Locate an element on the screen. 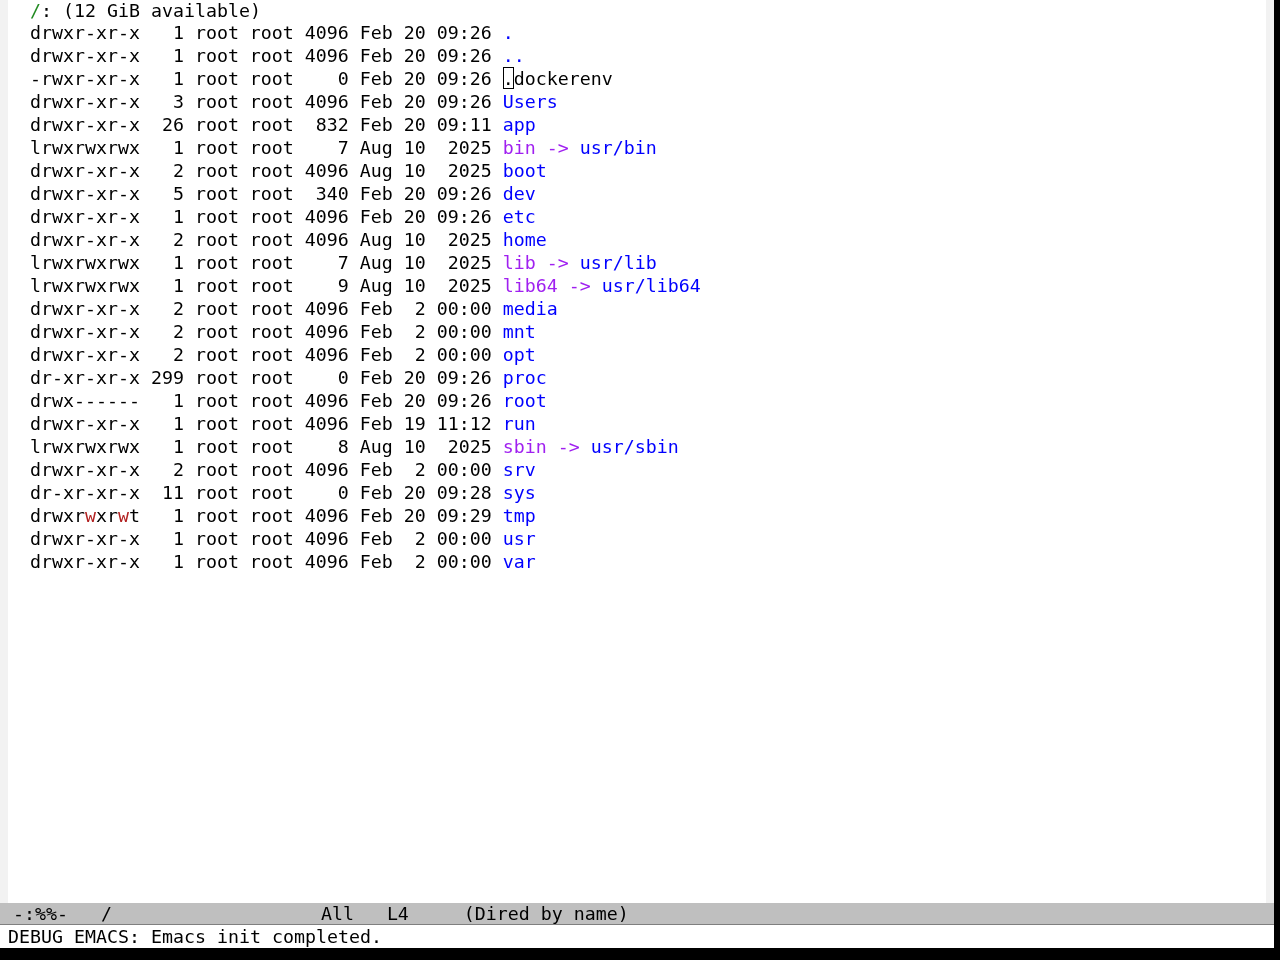 This screenshot has height=960, width=1280. directory-name: Users is located at coordinates (530, 101).